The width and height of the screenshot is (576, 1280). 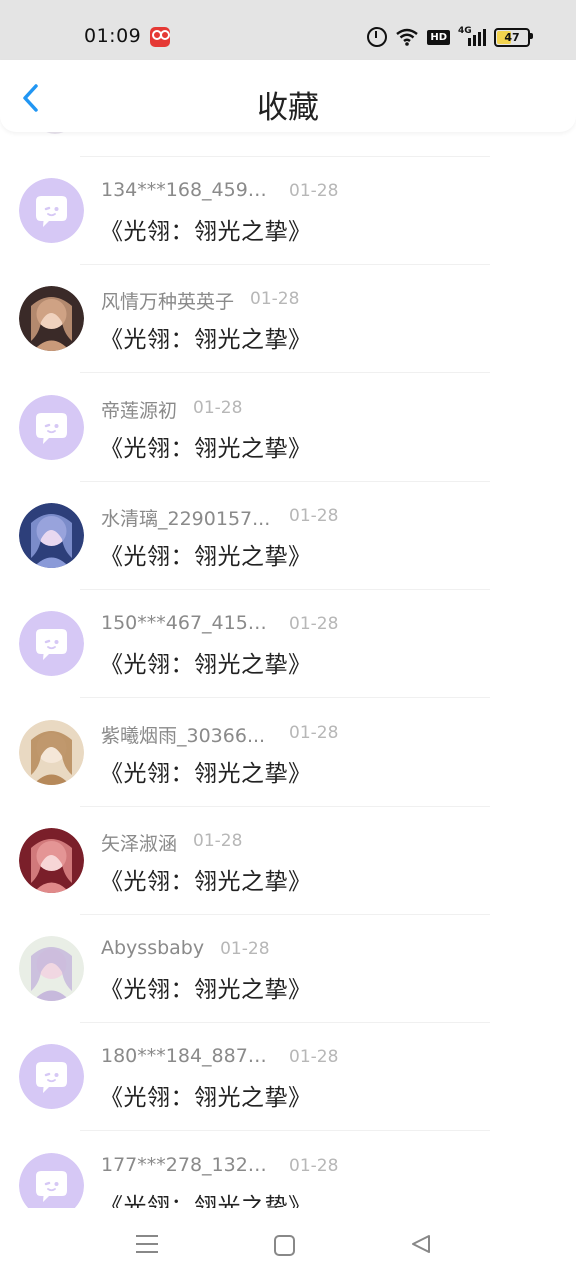 What do you see at coordinates (288, 753) in the screenshot?
I see `list-item: 紫曦烟雨_30366... 01-28 《光翎：翎光之挚》` at bounding box center [288, 753].